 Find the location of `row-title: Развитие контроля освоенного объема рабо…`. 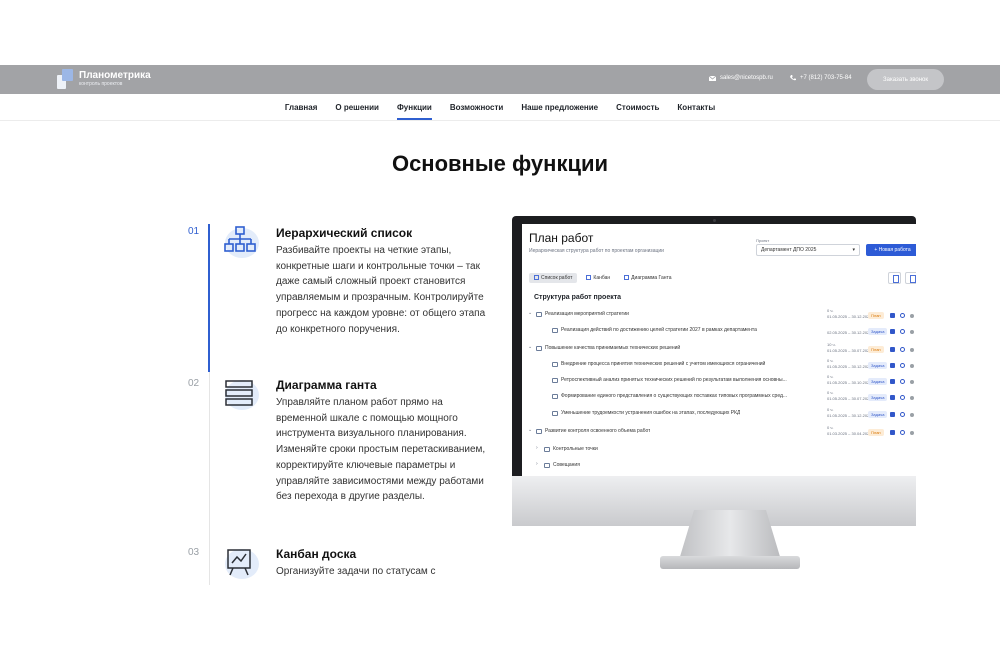

row-title: Развитие контроля освоенного объема рабо… is located at coordinates (598, 431).